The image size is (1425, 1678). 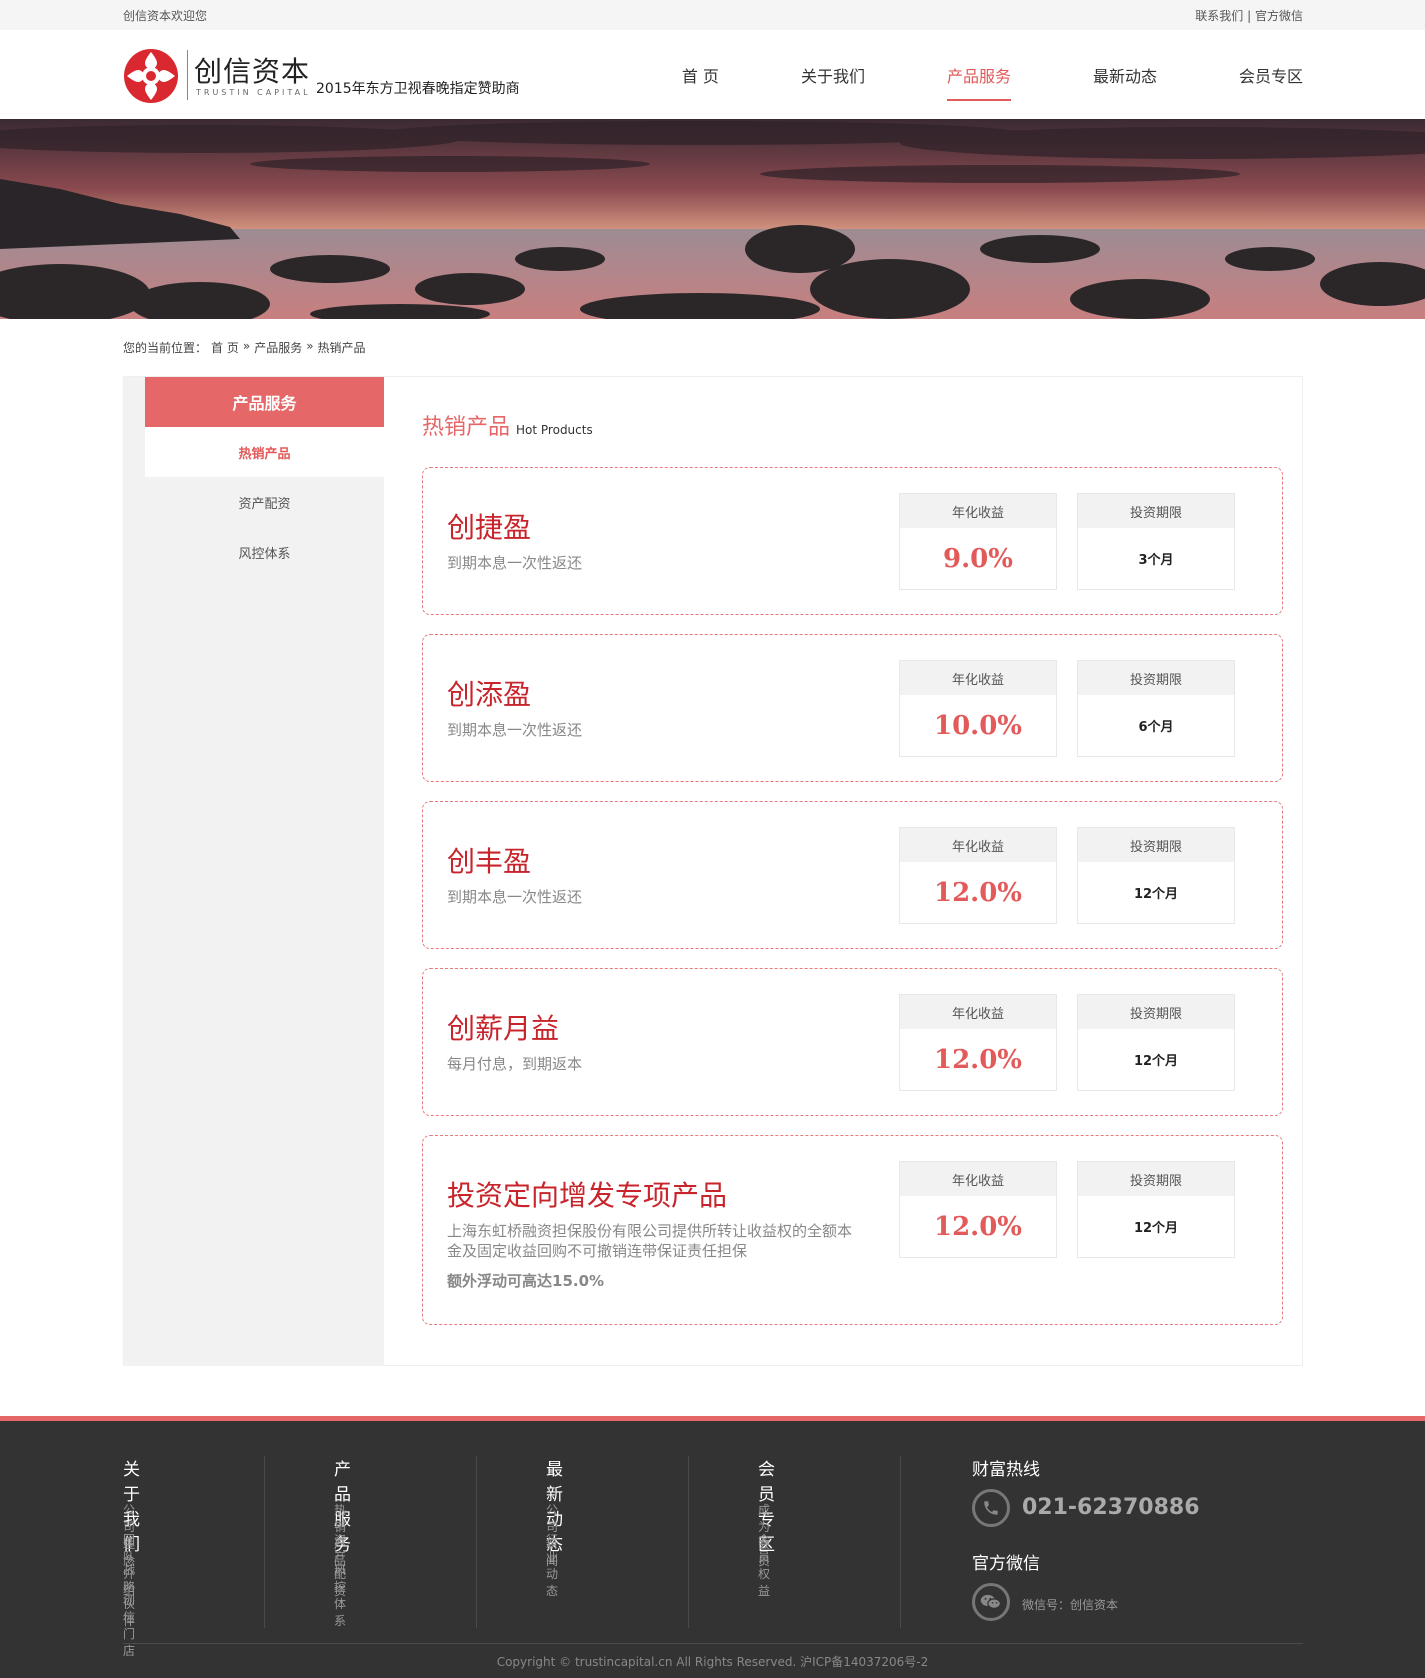 I want to click on welcome-text: 创信资本欢迎您, so click(x=165, y=15).